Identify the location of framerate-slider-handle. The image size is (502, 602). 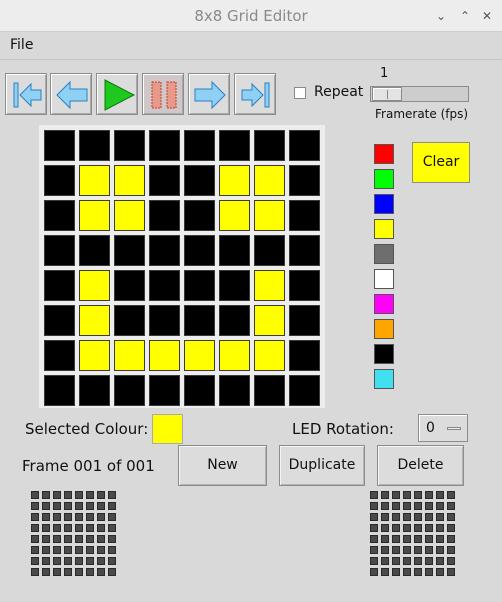
(387, 94).